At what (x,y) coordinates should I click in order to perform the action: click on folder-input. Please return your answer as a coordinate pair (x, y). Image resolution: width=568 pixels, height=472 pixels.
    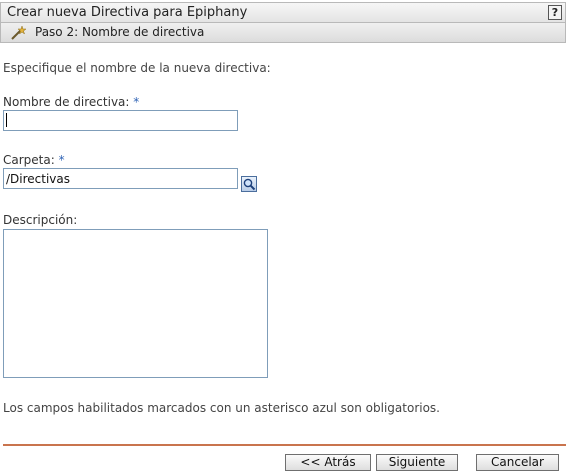
    Looking at the image, I should click on (120, 178).